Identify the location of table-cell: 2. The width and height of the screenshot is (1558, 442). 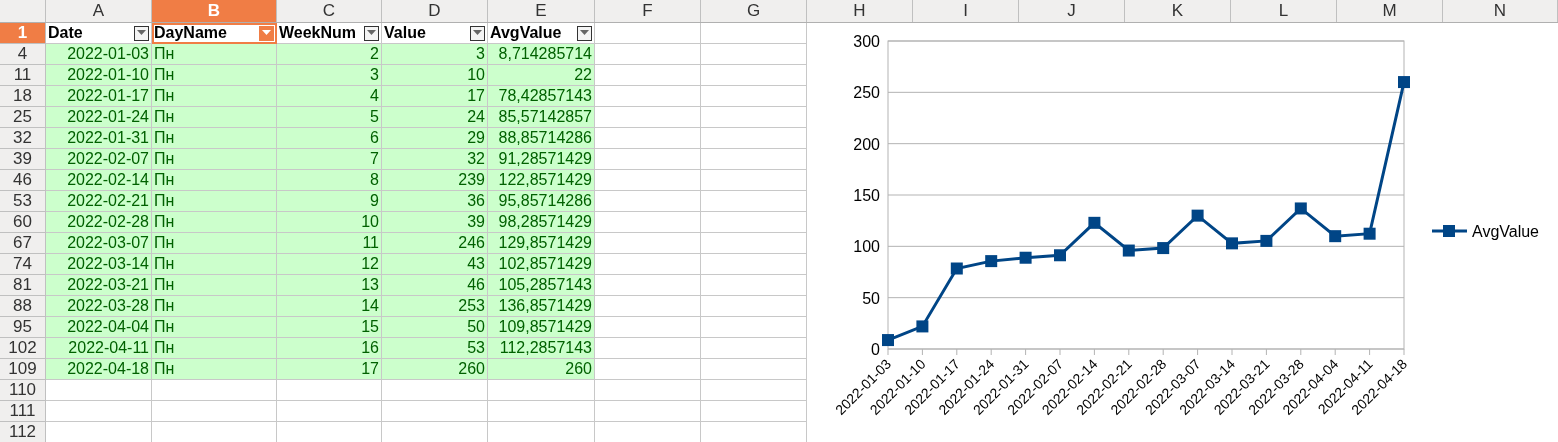
(329, 54).